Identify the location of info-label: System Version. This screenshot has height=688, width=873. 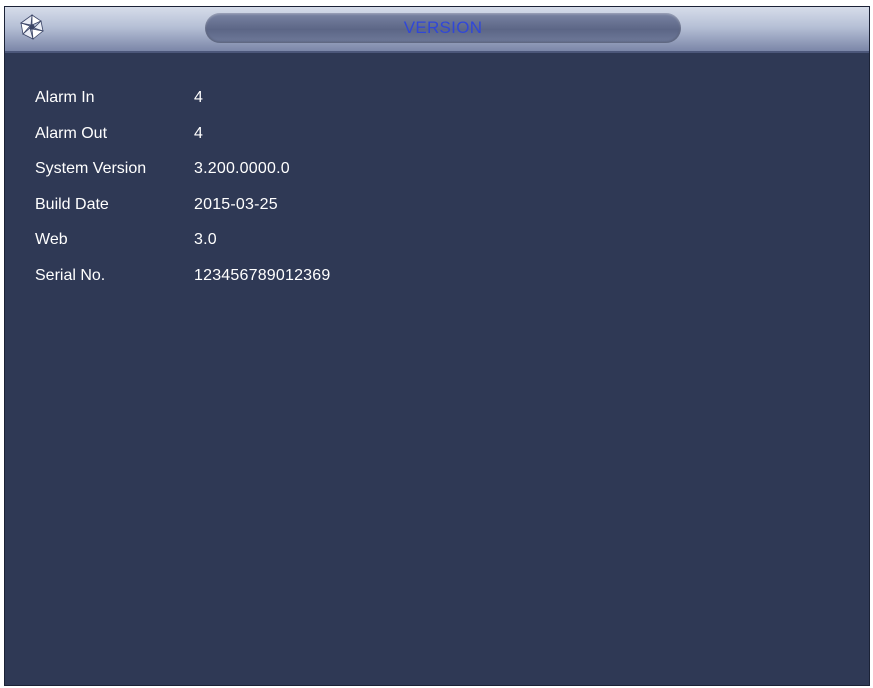
(91, 168).